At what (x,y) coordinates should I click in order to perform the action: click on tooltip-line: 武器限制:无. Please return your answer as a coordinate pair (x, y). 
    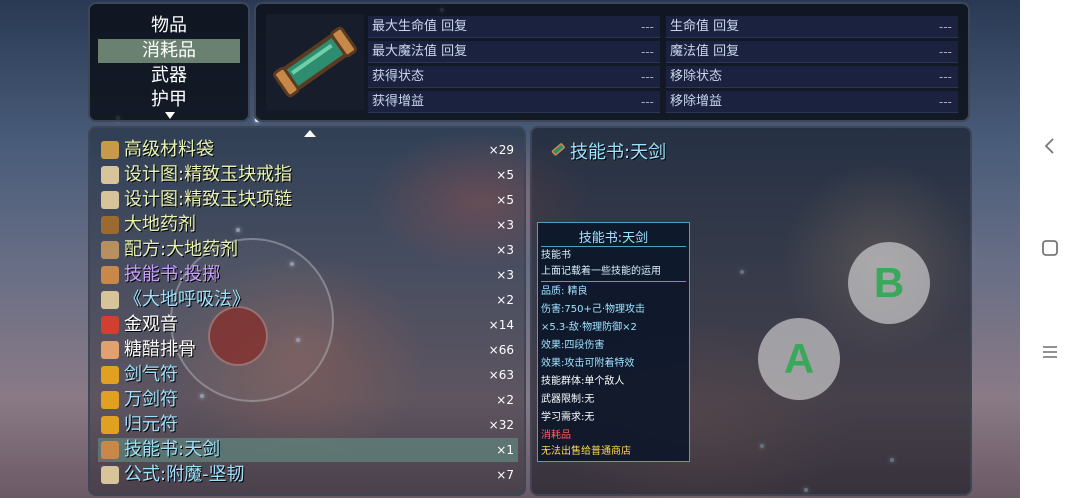
    Looking at the image, I should click on (568, 399).